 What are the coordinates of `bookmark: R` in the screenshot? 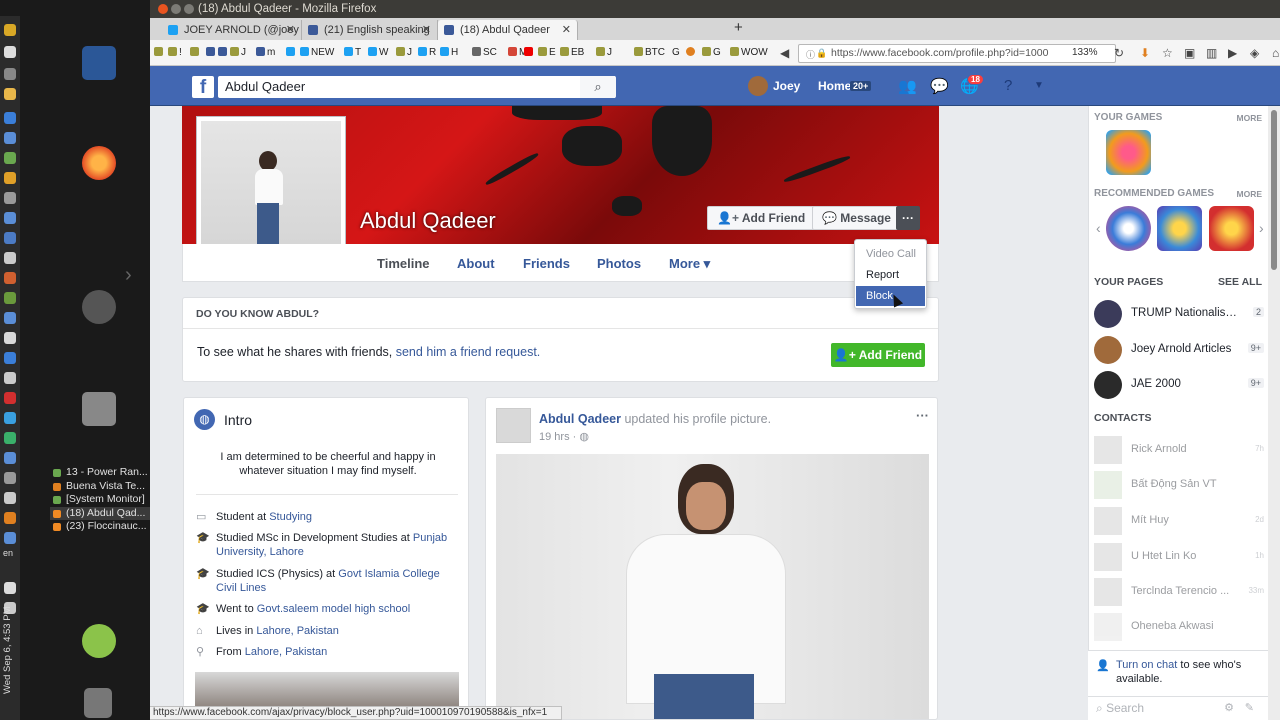 It's located at (427, 53).